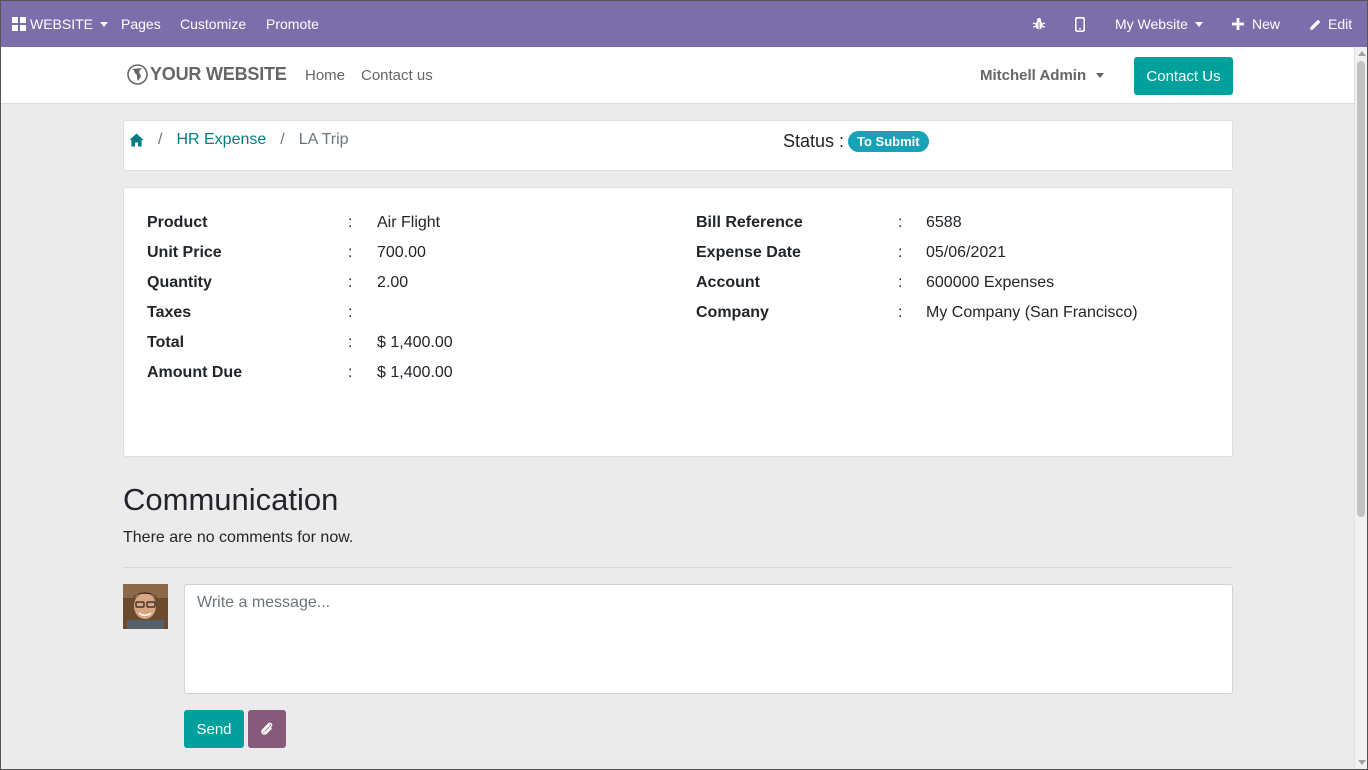 The width and height of the screenshot is (1368, 770). I want to click on field-amount-due: Amount Due : $ 1,400.00, so click(300, 373).